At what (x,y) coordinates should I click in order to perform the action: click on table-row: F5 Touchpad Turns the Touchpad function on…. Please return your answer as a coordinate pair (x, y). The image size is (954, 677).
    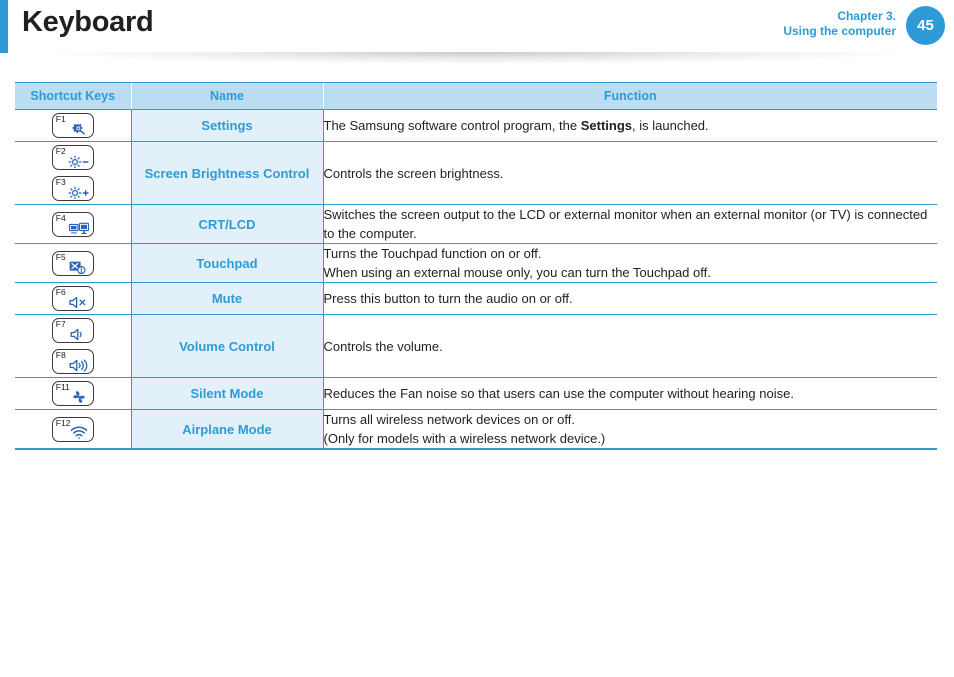
    Looking at the image, I should click on (476, 263).